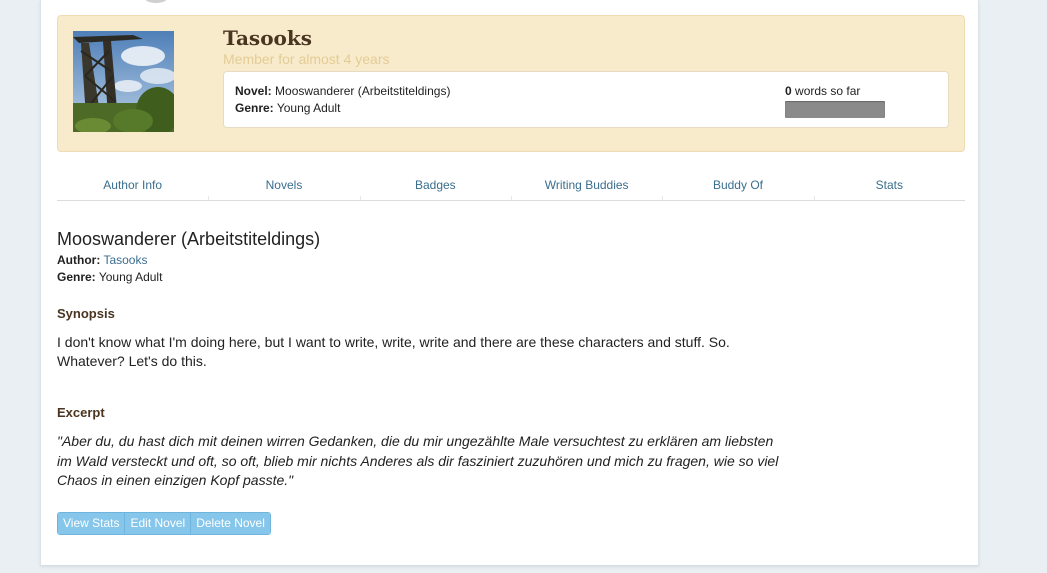  Describe the element at coordinates (826, 91) in the screenshot. I see `word-count-suffix: words so far` at that location.